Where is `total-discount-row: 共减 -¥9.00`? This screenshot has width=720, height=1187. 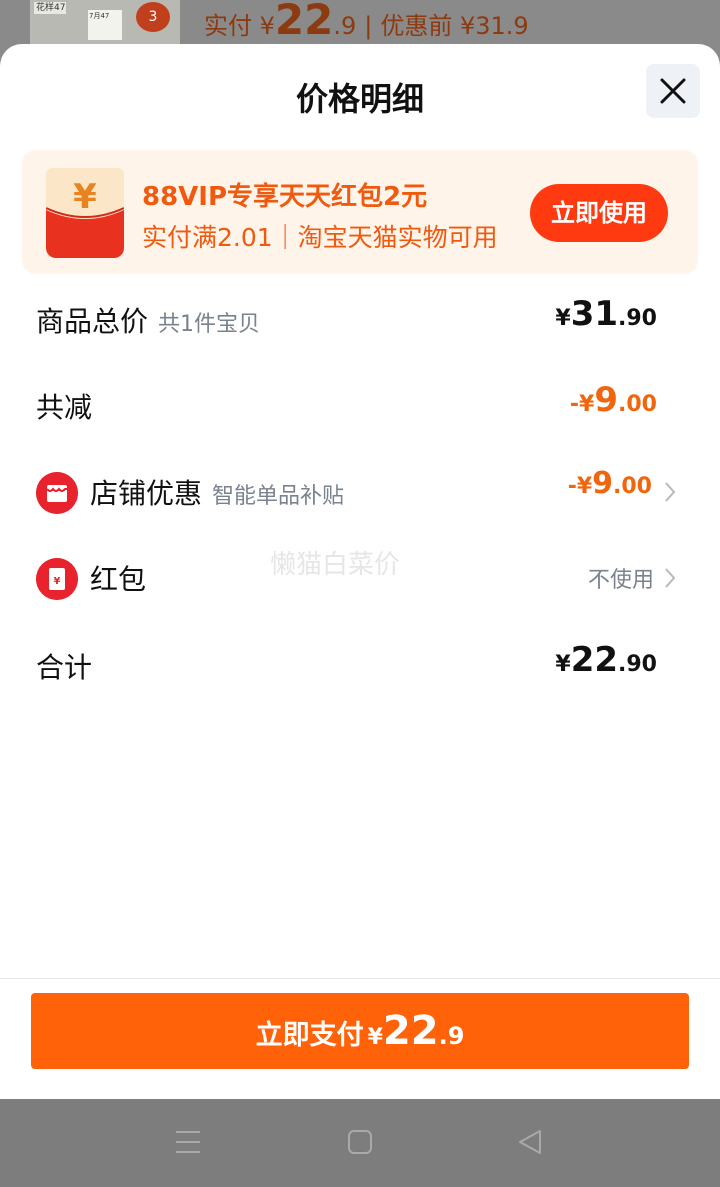 total-discount-row: 共减 -¥9.00 is located at coordinates (360, 406).